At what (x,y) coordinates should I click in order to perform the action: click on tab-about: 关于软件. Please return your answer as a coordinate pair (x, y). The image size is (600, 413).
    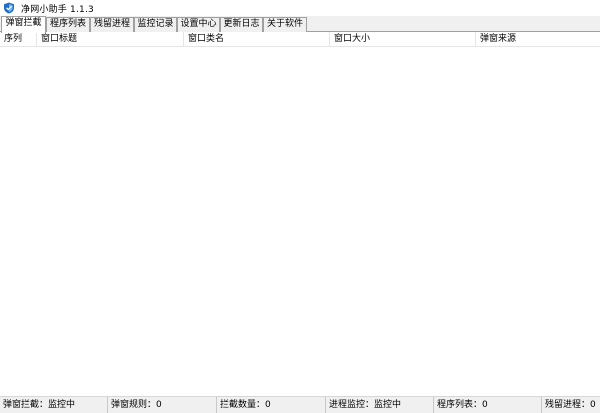
    Looking at the image, I should click on (285, 24).